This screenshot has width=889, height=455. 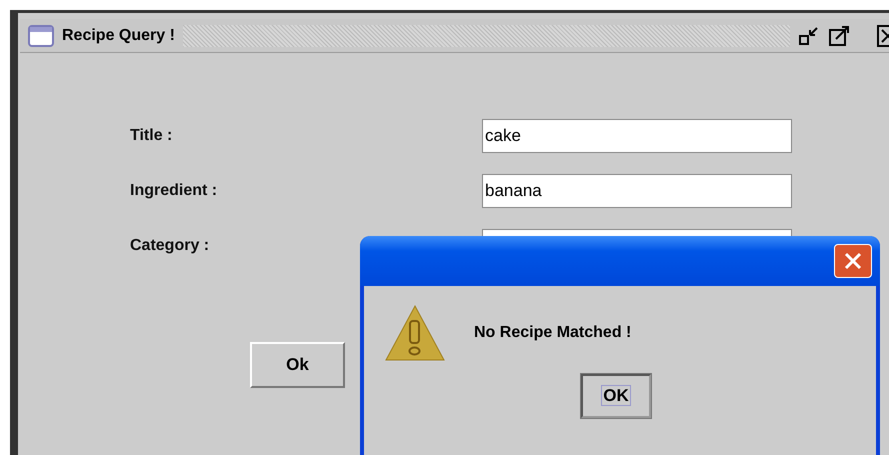 I want to click on warning-icon, so click(x=415, y=333).